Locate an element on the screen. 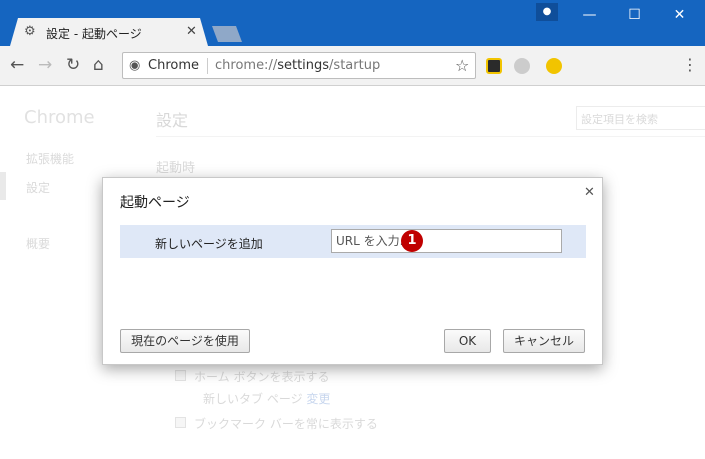 Image resolution: width=705 pixels, height=459 pixels. url-input is located at coordinates (446, 241).